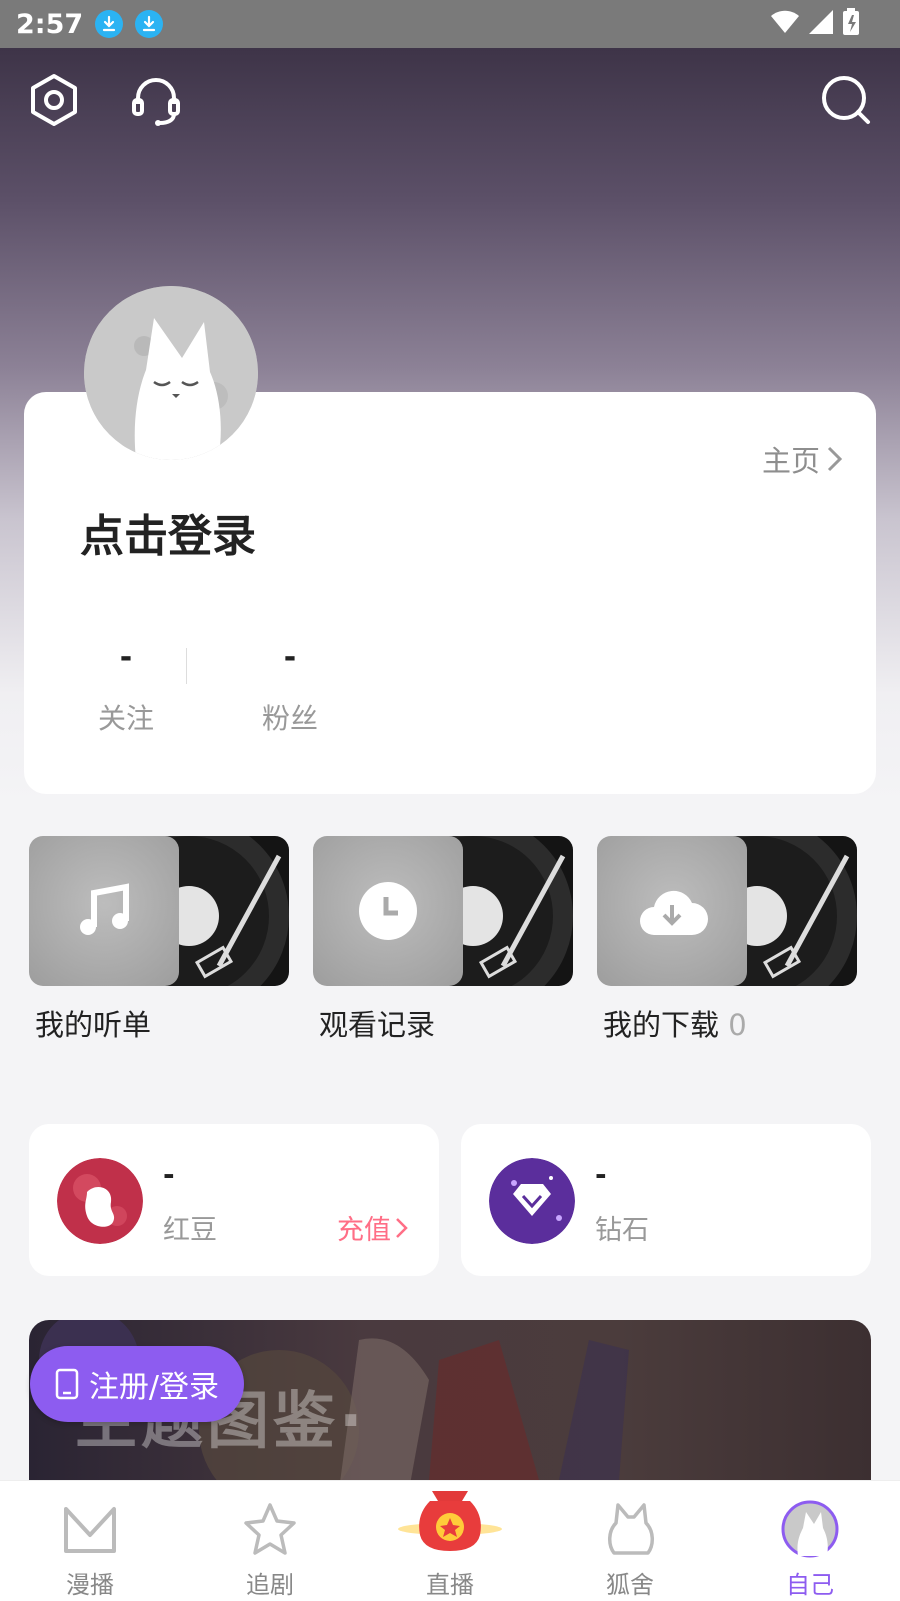  Describe the element at coordinates (851, 21) in the screenshot. I see `battery-charging-icon` at that location.